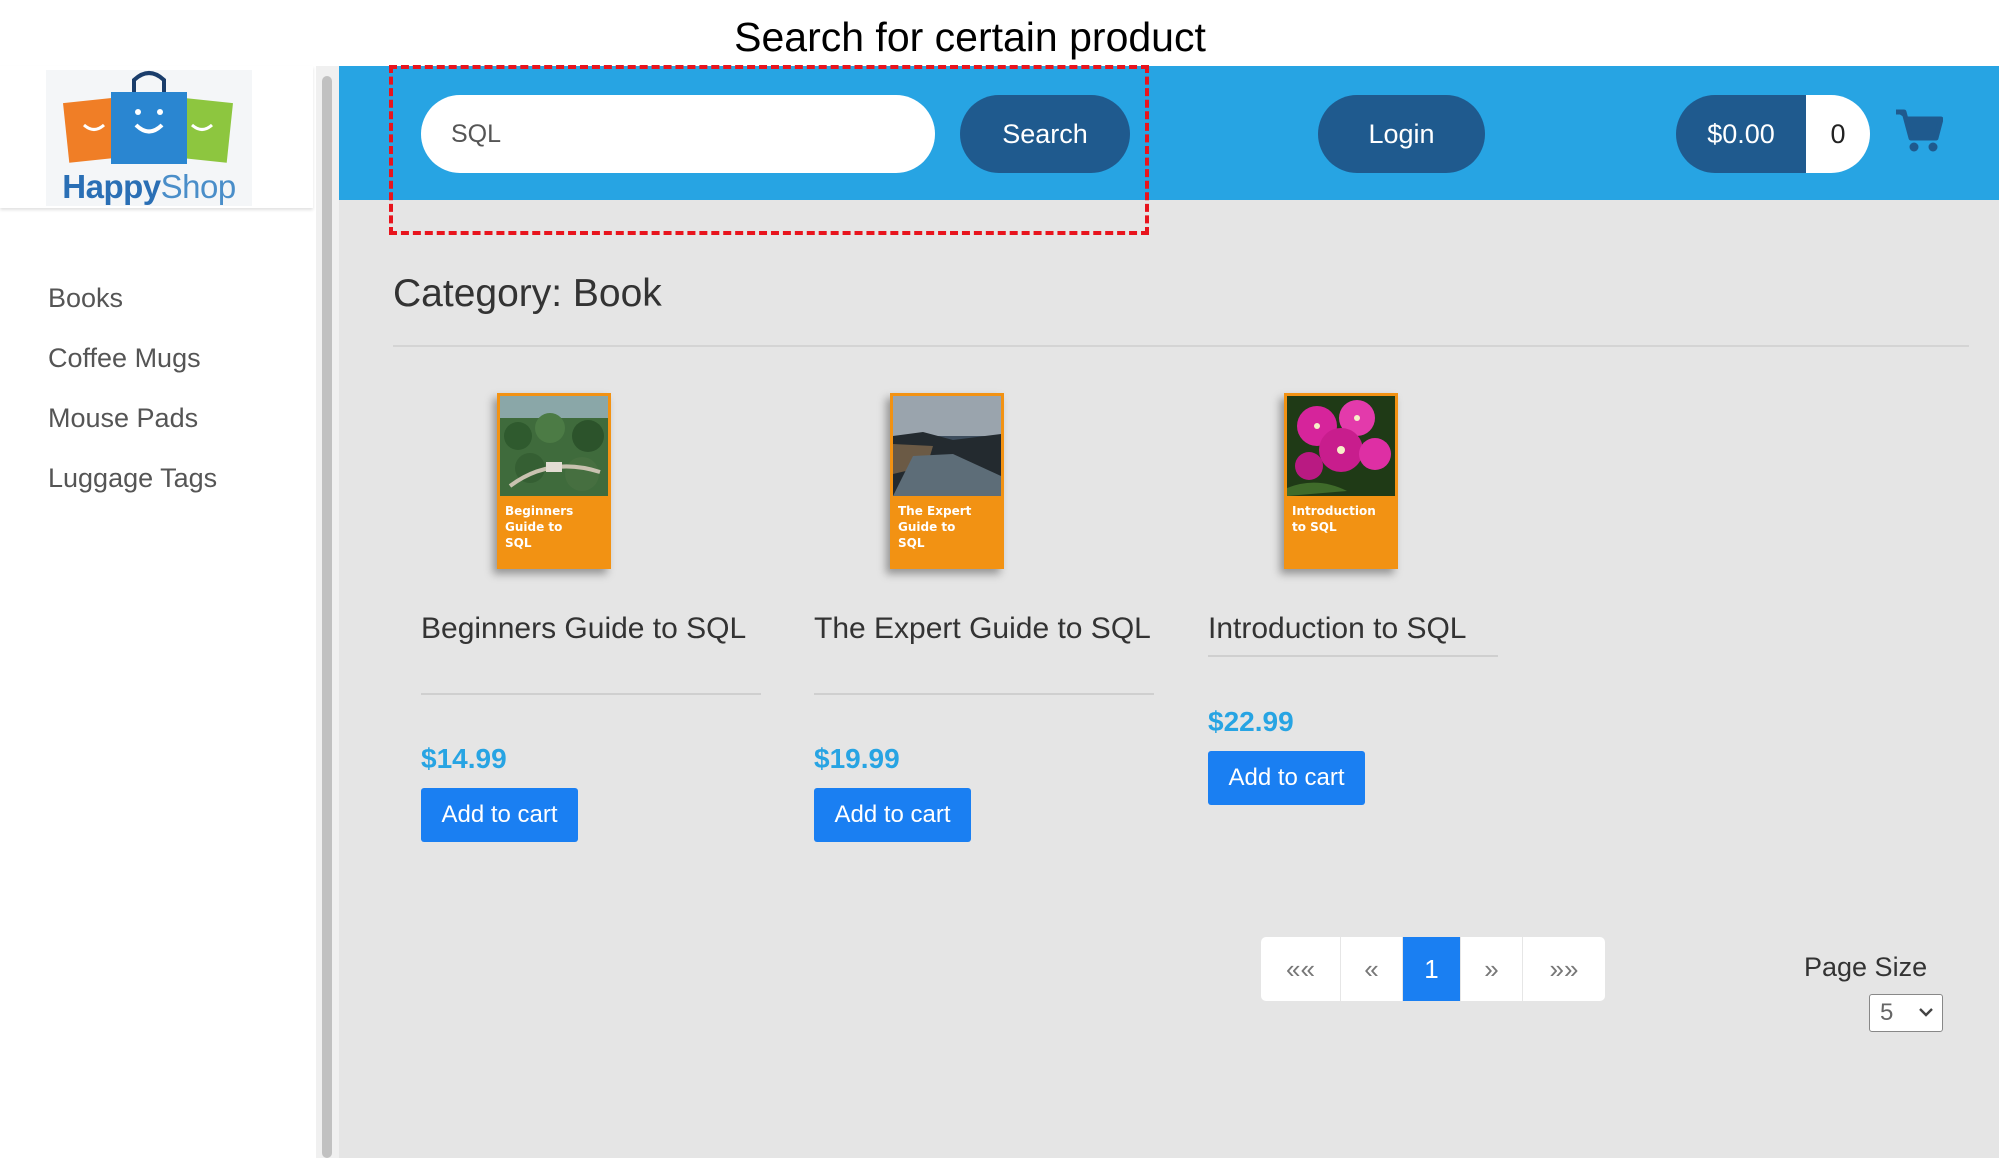  I want to click on cover-title: Beginners Guide to SQL, so click(539, 527).